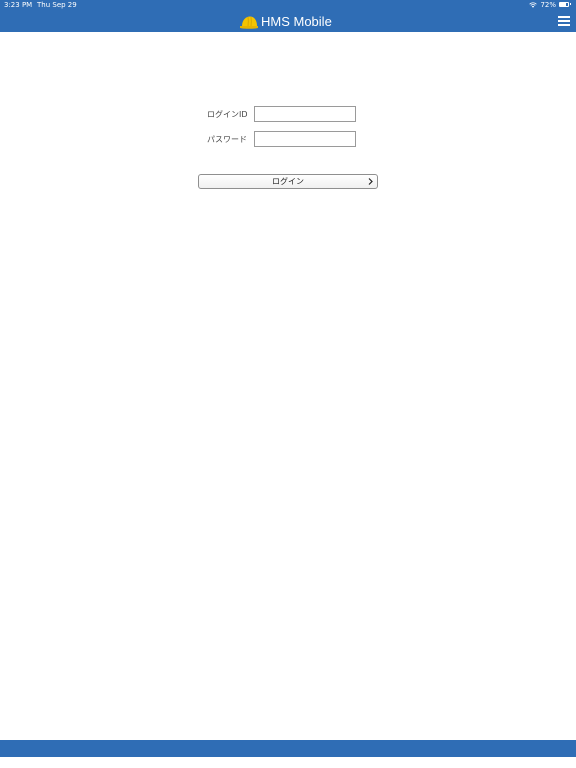 The height and width of the screenshot is (768, 576). What do you see at coordinates (288, 748) in the screenshot?
I see `bottom-bar` at bounding box center [288, 748].